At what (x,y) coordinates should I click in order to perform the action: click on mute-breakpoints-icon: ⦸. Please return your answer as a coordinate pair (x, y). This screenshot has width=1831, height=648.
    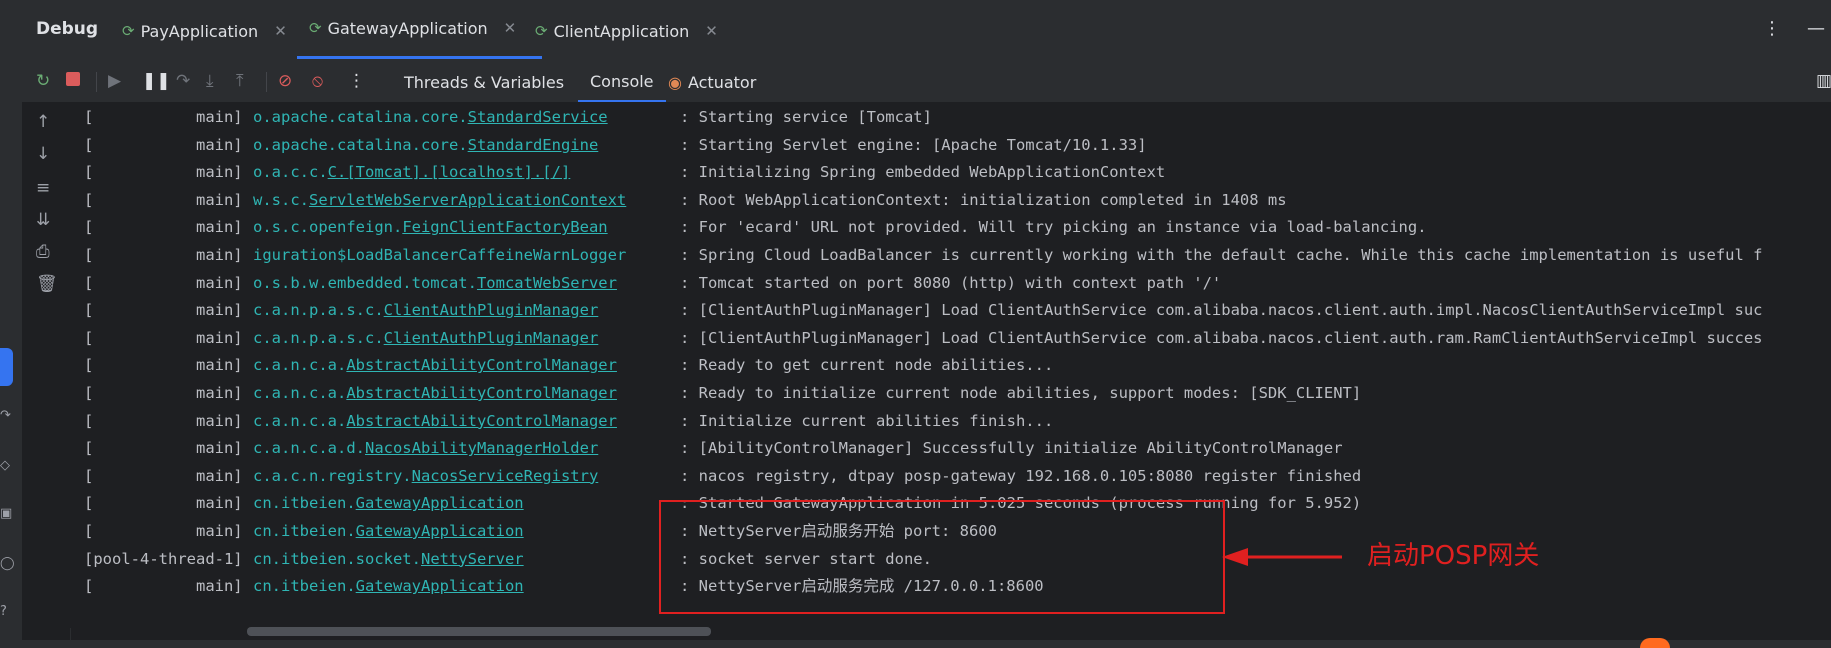
    Looking at the image, I should click on (317, 81).